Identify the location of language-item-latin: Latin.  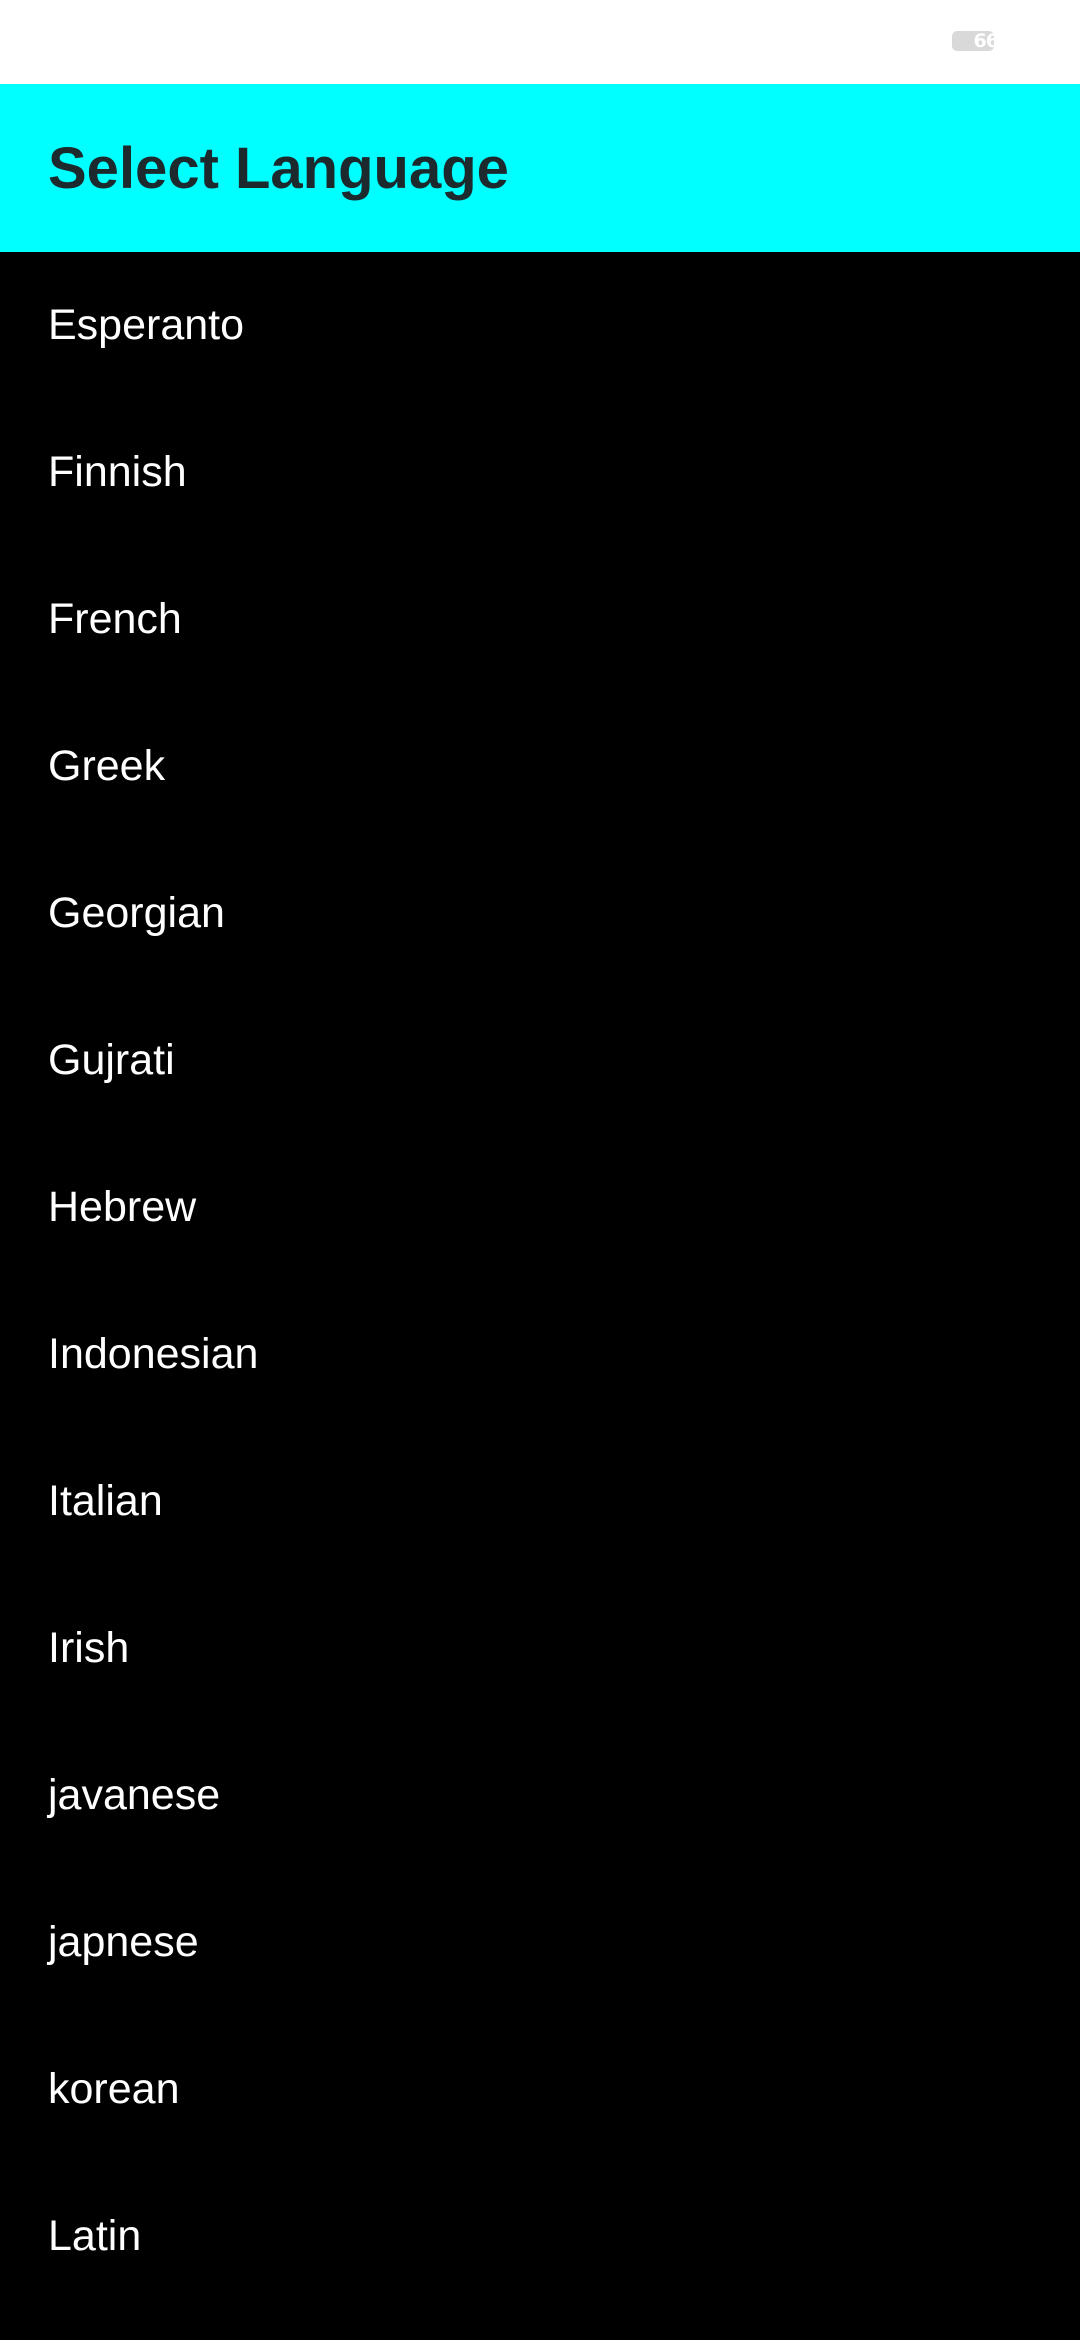
(540, 2236).